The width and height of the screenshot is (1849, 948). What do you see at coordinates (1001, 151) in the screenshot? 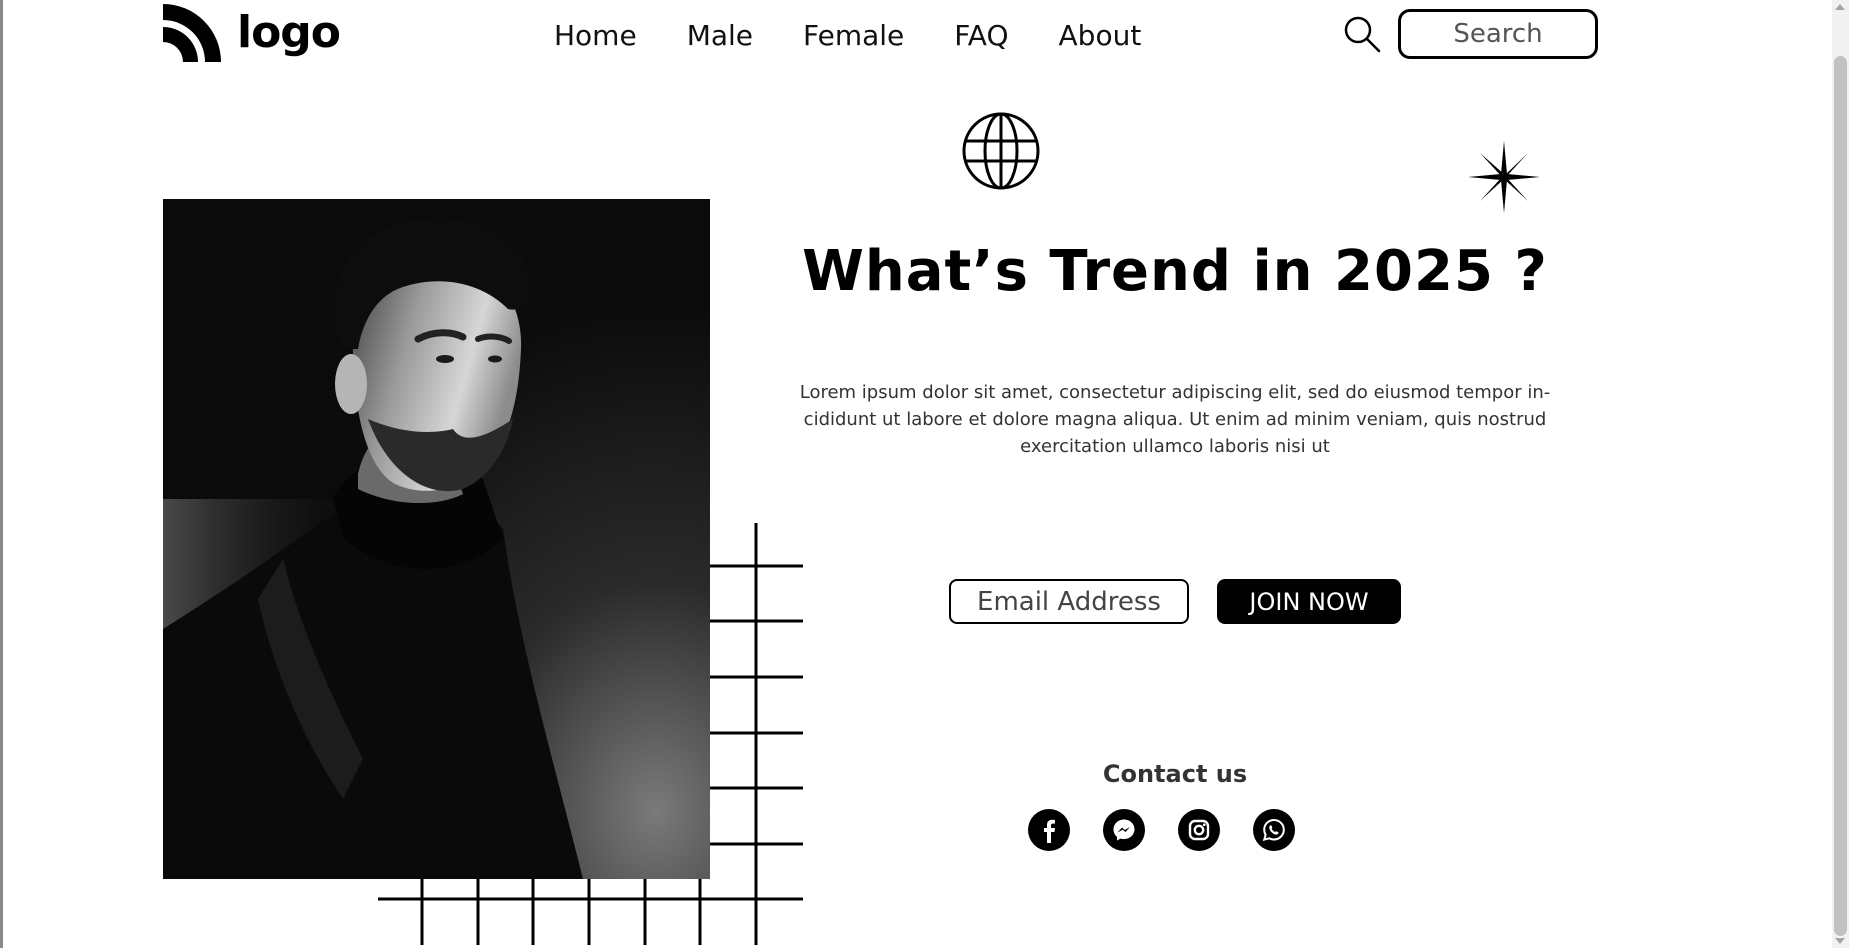
I see `globe-icon` at bounding box center [1001, 151].